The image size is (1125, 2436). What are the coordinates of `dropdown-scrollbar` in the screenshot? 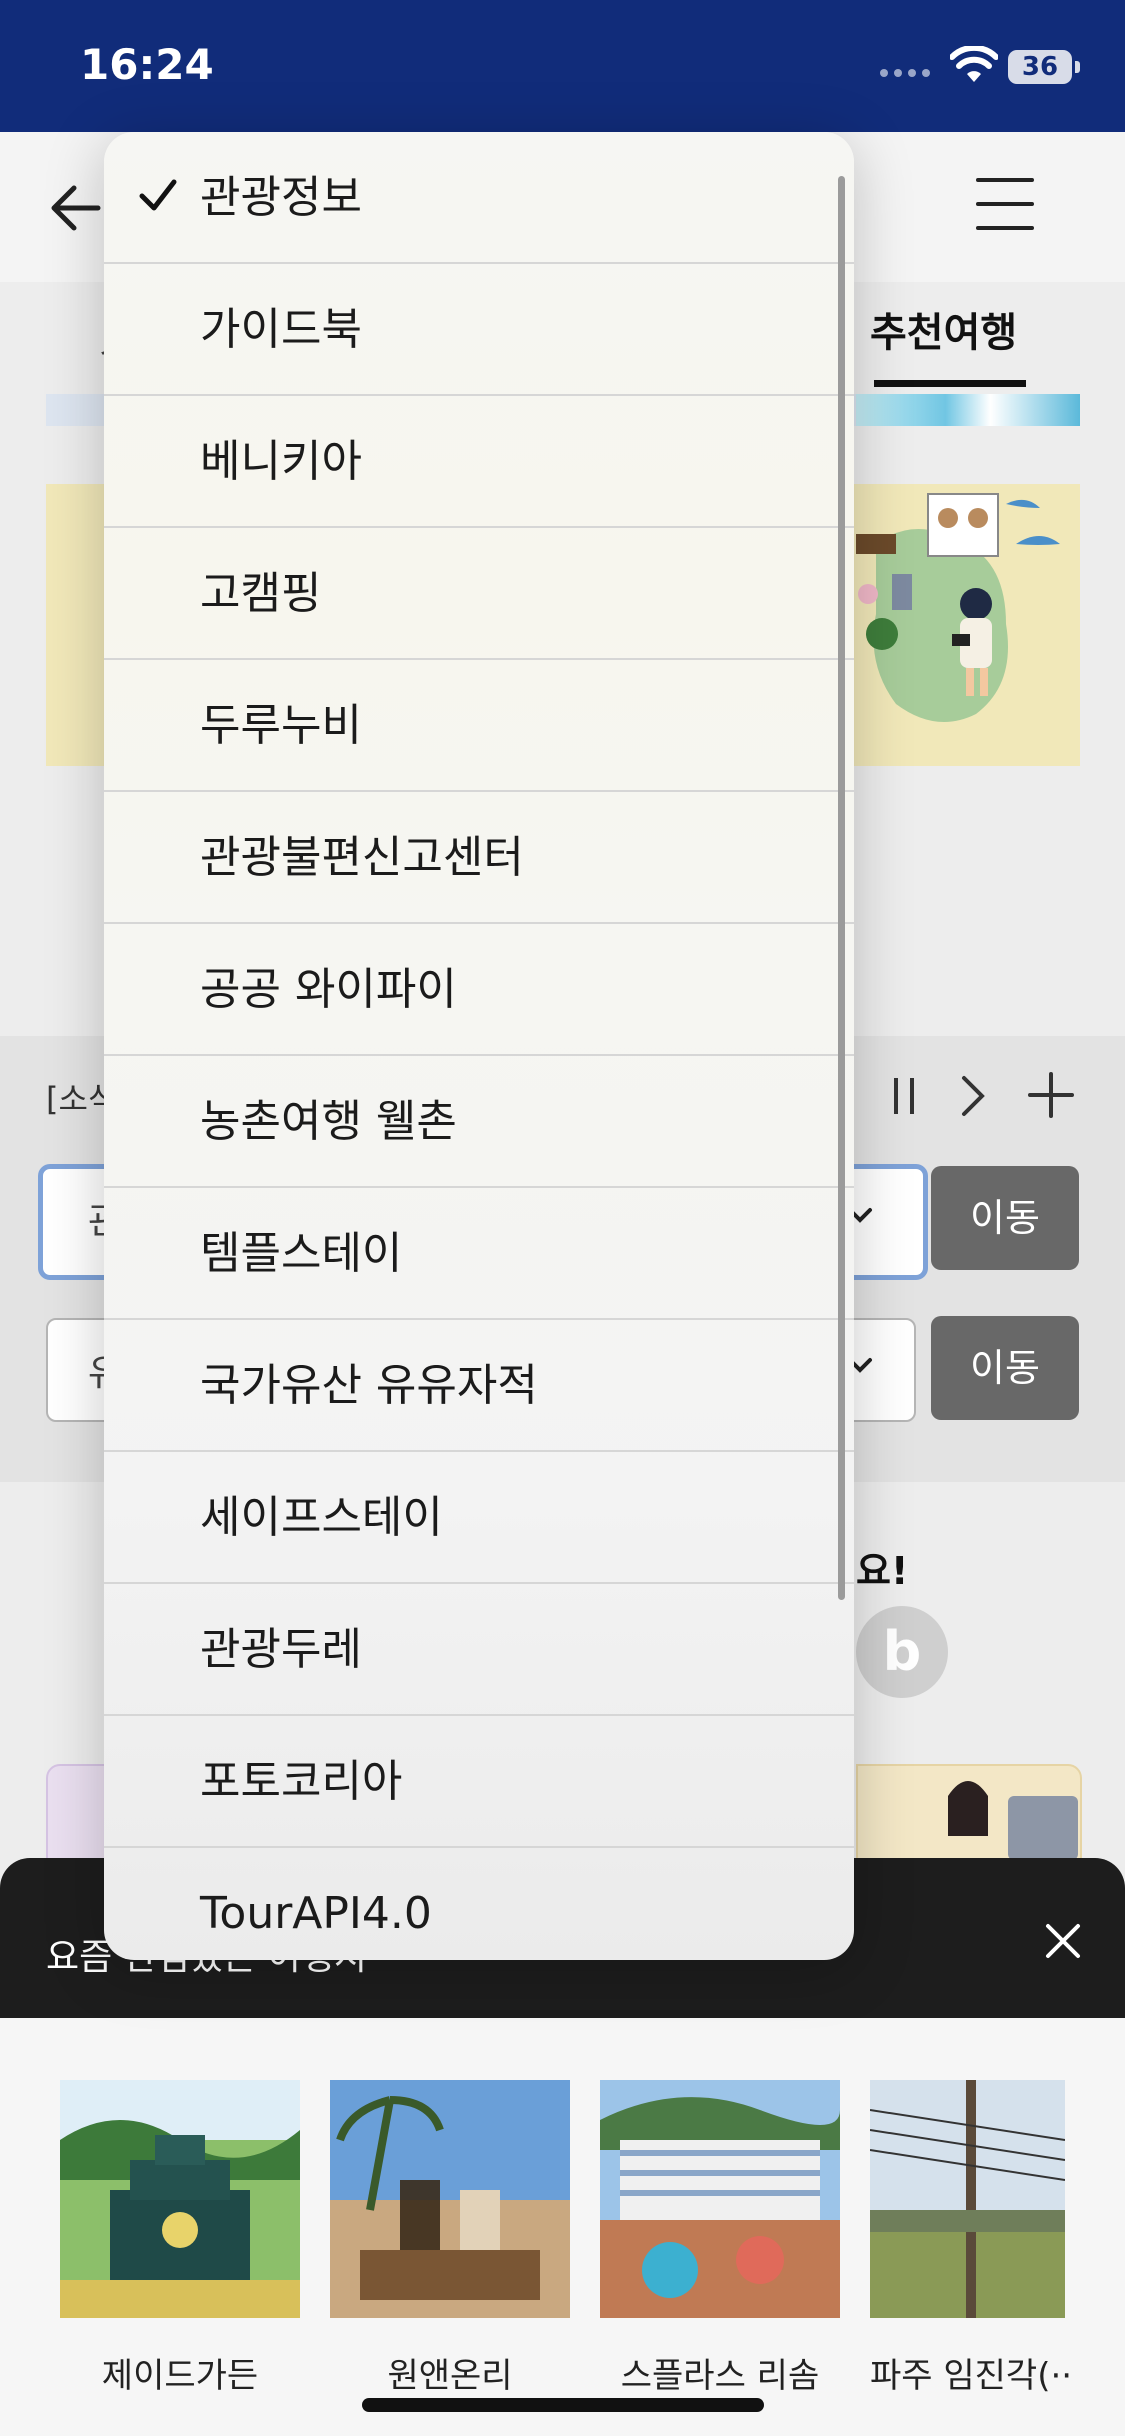 It's located at (841, 888).